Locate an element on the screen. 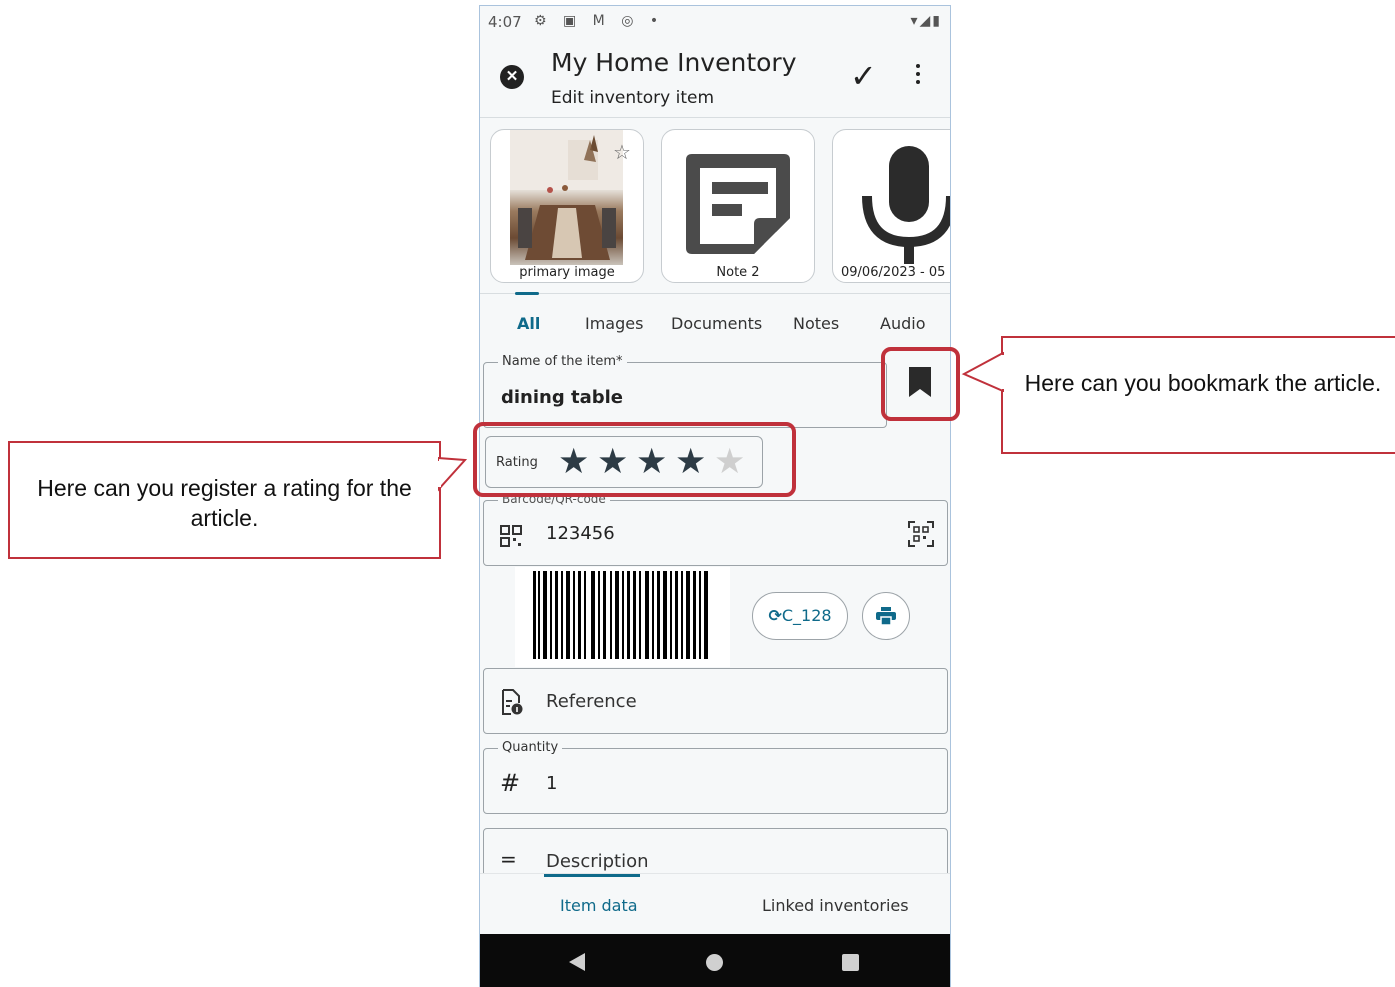 Image resolution: width=1395 pixels, height=987 pixels. bookmark-callout: Here can you bookmark the article. is located at coordinates (1198, 395).